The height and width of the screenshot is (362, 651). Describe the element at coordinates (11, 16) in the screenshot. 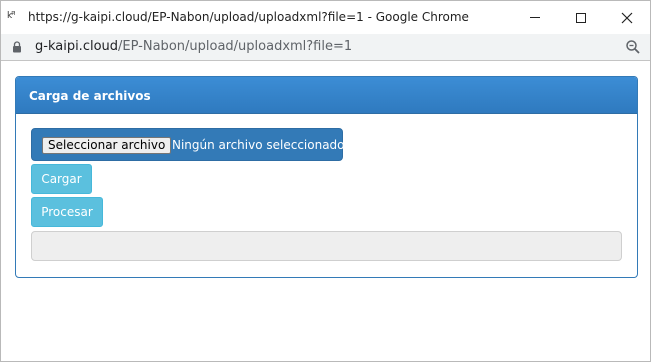

I see `app-icon: kᴾᴵ` at that location.